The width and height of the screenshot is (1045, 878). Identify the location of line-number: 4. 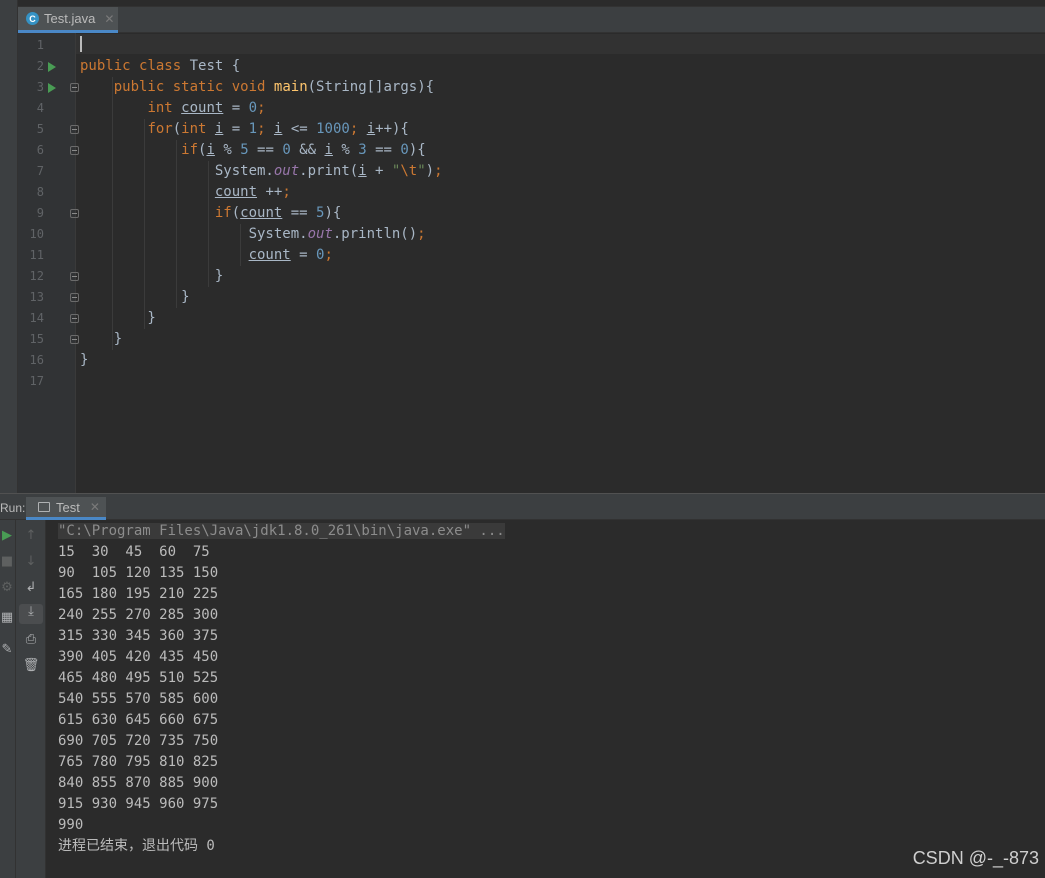
(40, 108).